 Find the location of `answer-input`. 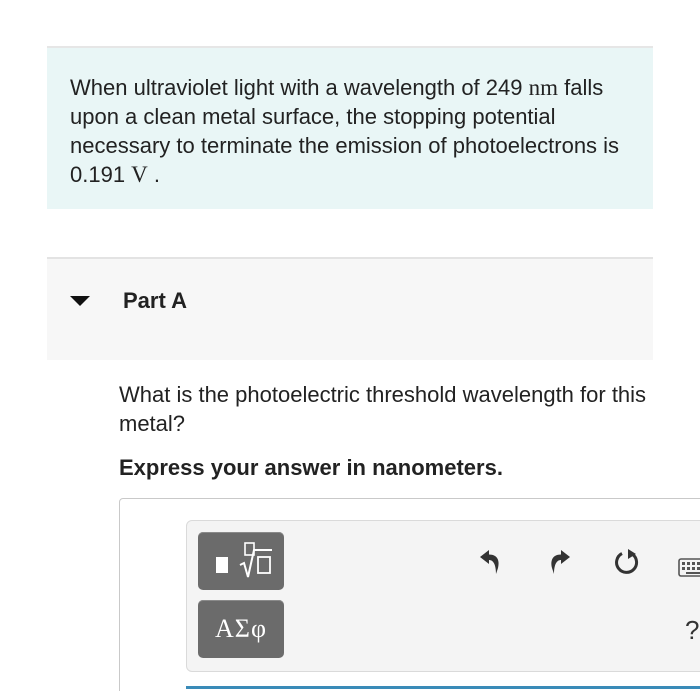

answer-input is located at coordinates (443, 687).